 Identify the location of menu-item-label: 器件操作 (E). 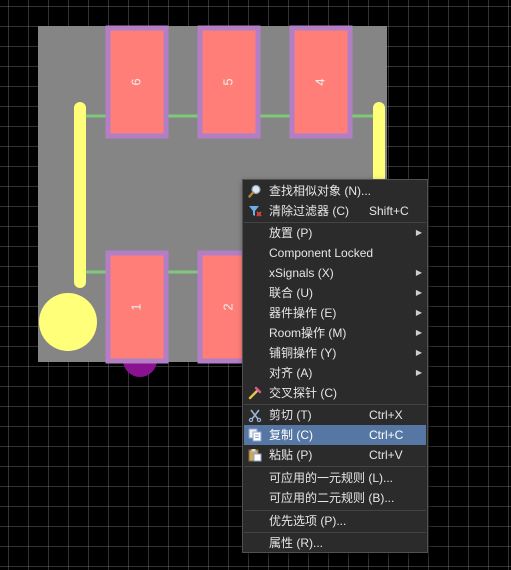
(303, 313).